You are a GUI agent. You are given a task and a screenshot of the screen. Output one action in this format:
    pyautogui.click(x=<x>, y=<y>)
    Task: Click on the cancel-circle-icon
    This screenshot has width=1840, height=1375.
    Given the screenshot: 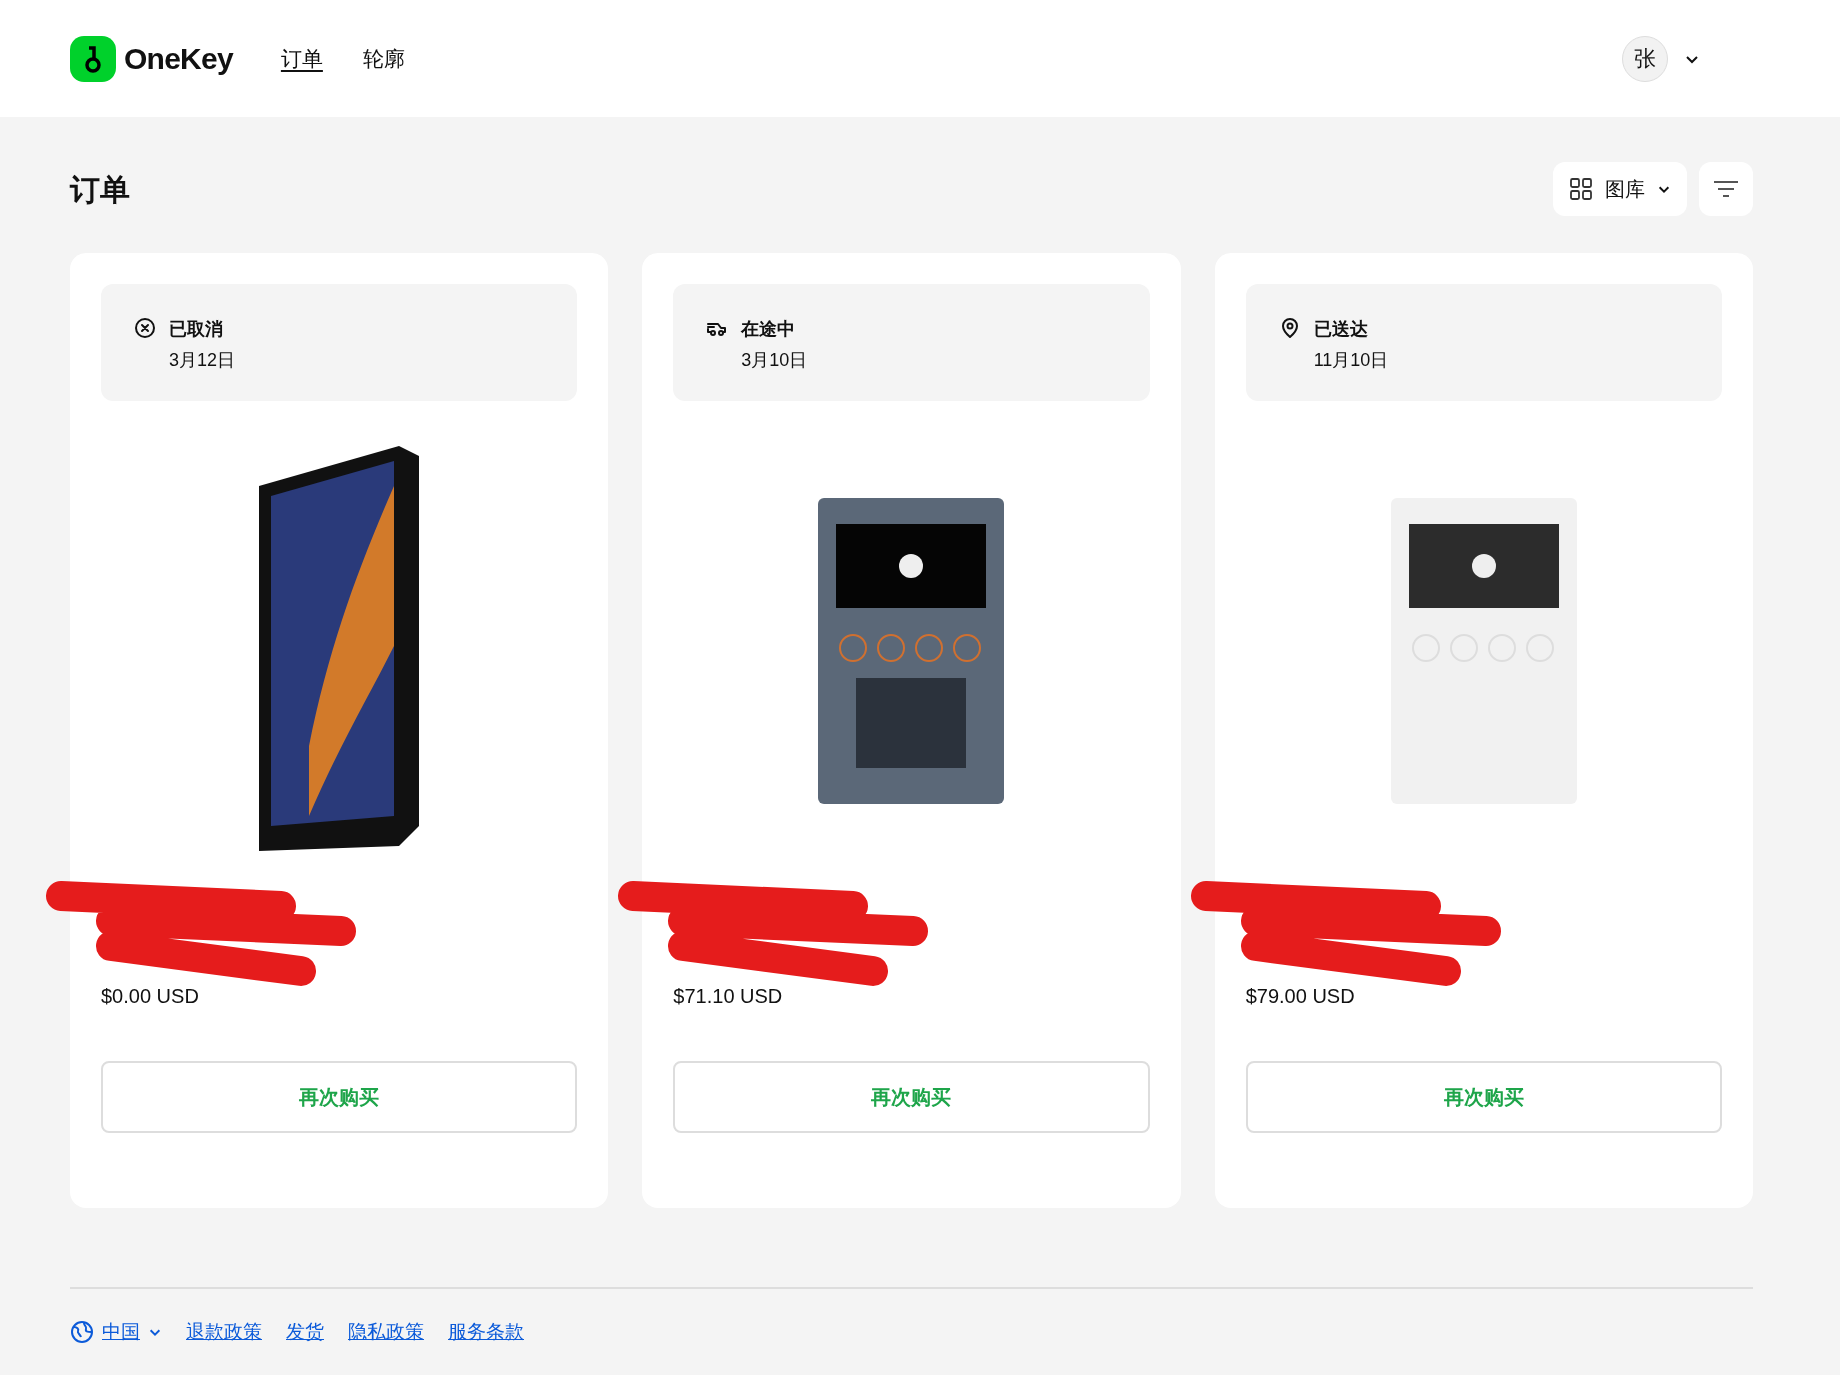 What is the action you would take?
    pyautogui.click(x=145, y=328)
    